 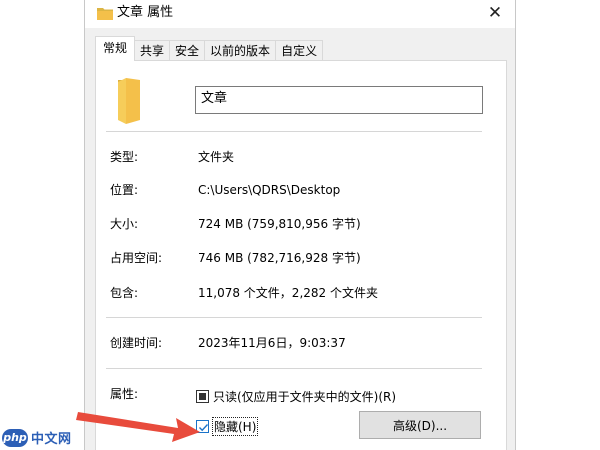 I want to click on created-label: 创建时间:, so click(x=136, y=343).